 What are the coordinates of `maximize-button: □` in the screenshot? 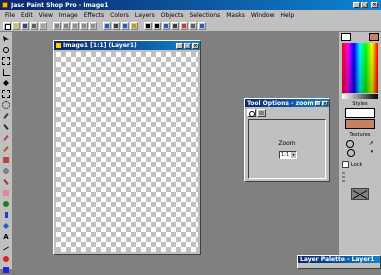 It's located at (364, 5).